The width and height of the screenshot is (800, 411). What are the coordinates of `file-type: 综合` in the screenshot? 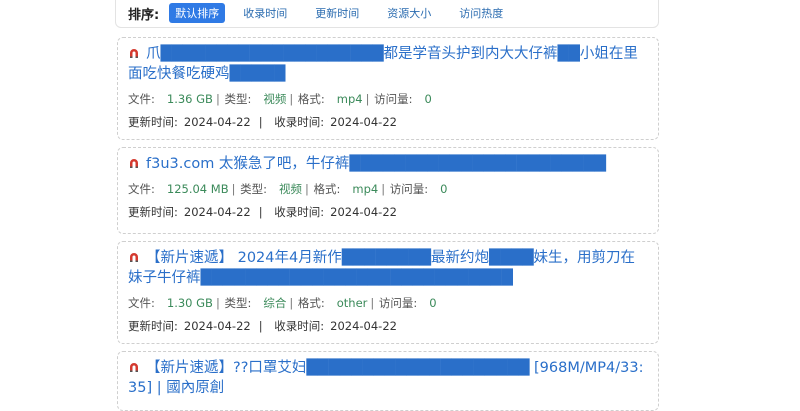 It's located at (275, 303).